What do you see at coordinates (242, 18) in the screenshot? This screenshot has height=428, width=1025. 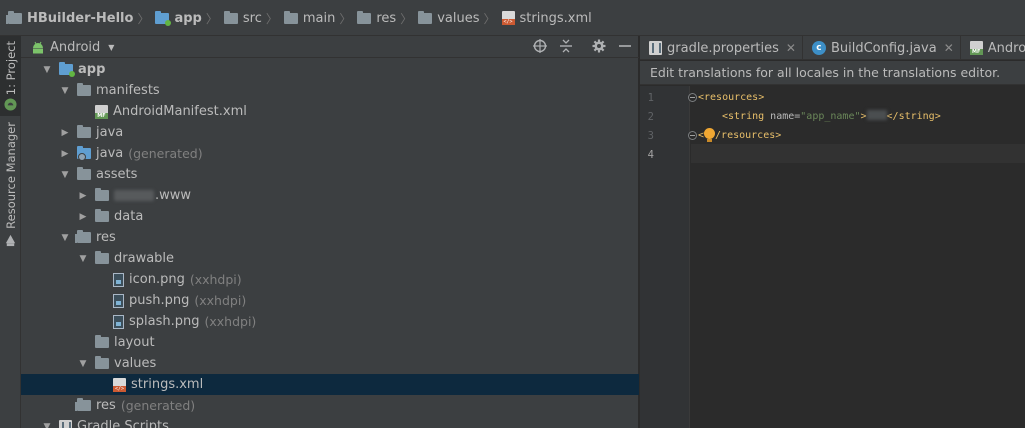 I see `breadcrumb-item: src` at bounding box center [242, 18].